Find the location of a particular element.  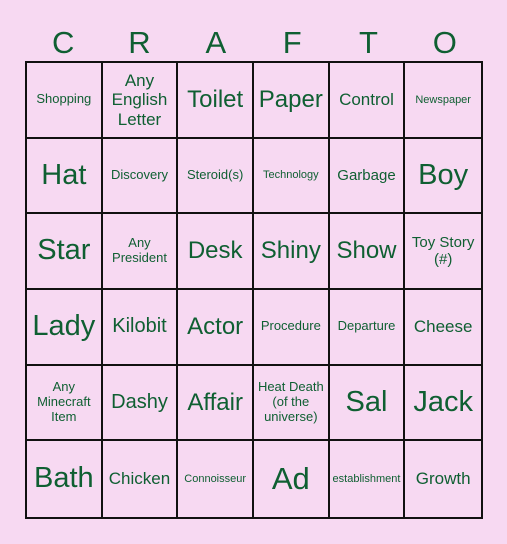

bingo-cell: Connoisseur is located at coordinates (216, 479).